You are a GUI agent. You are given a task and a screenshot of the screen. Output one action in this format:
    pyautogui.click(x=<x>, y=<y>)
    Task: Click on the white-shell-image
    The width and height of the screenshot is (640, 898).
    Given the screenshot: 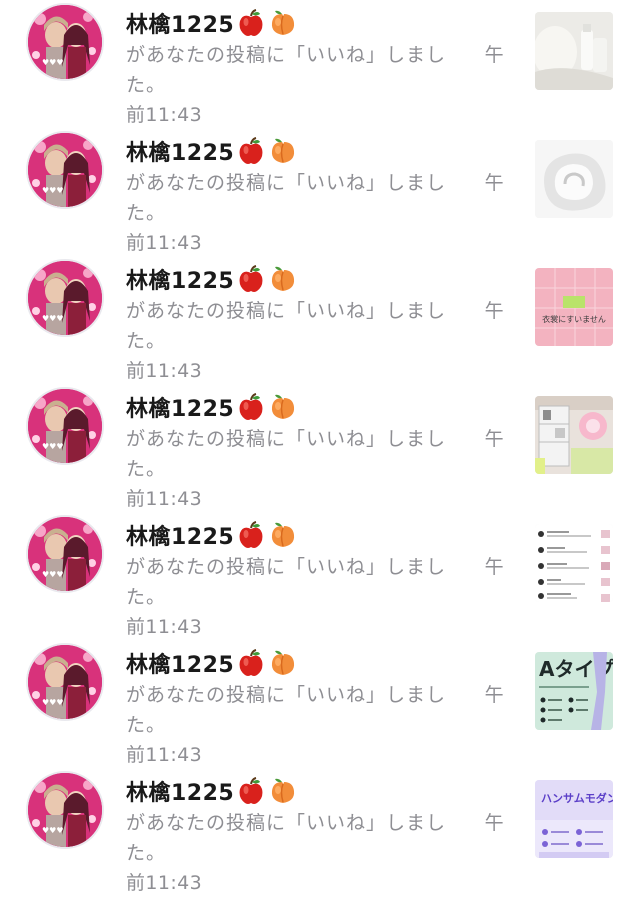 What is the action you would take?
    pyautogui.click(x=574, y=179)
    